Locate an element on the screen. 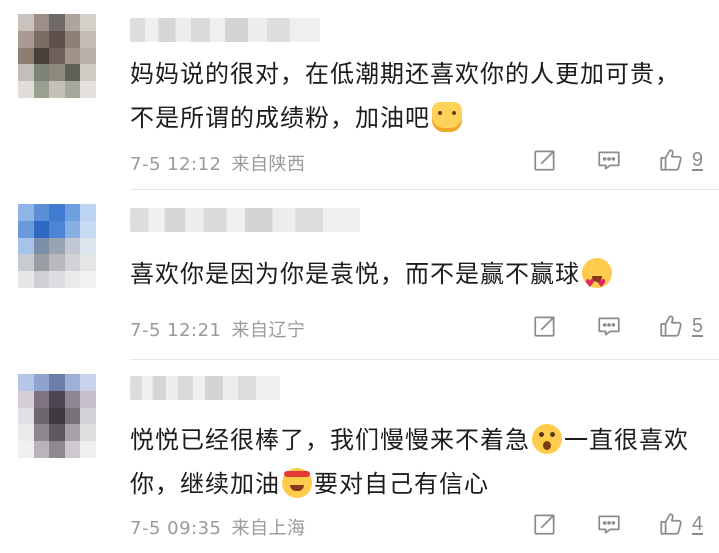 The width and height of the screenshot is (719, 553). comment-location: 来自上海 is located at coordinates (268, 528).